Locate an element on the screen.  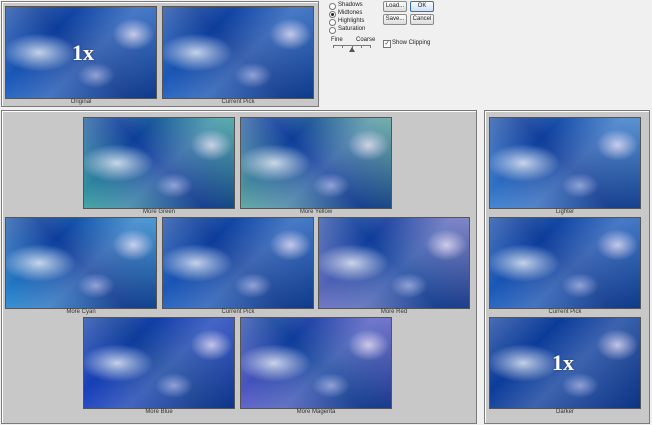
radio-highlights is located at coordinates (332, 22).